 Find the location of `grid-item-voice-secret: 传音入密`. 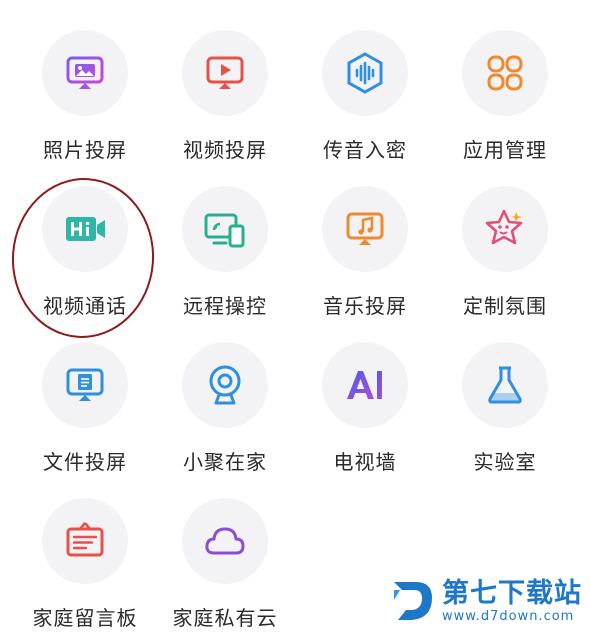

grid-item-voice-secret: 传音入密 is located at coordinates (365, 100).